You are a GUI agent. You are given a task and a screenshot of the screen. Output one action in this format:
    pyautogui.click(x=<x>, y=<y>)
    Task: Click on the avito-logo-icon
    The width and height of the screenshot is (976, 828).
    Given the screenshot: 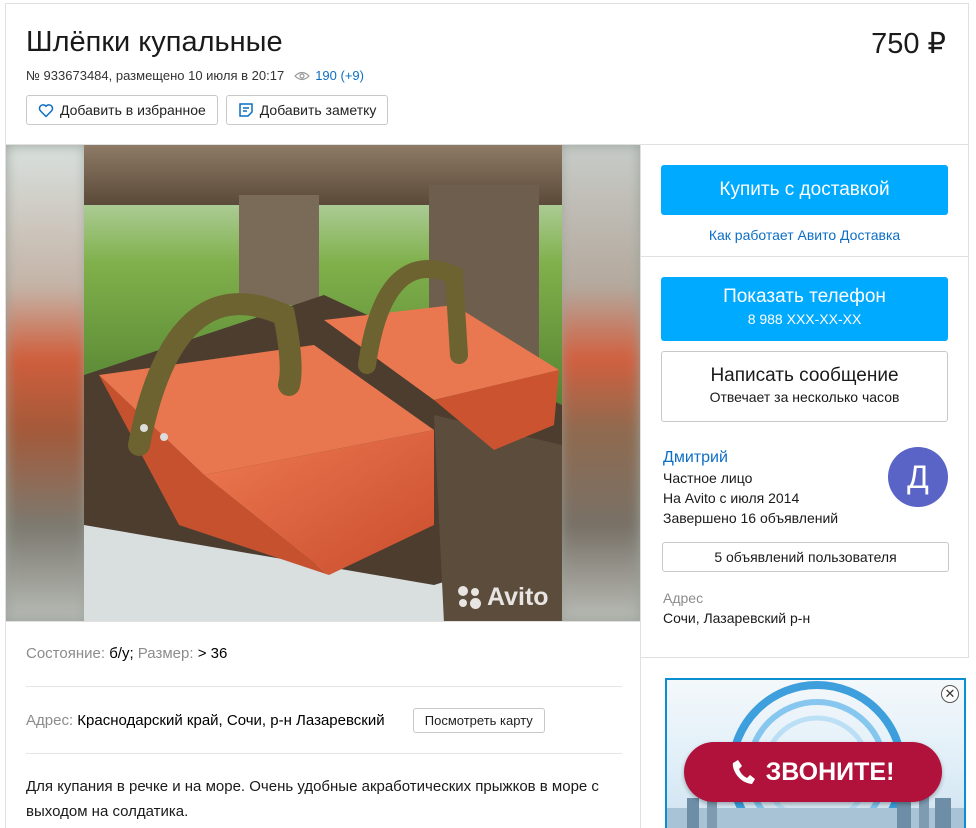 What is the action you would take?
    pyautogui.click(x=470, y=597)
    